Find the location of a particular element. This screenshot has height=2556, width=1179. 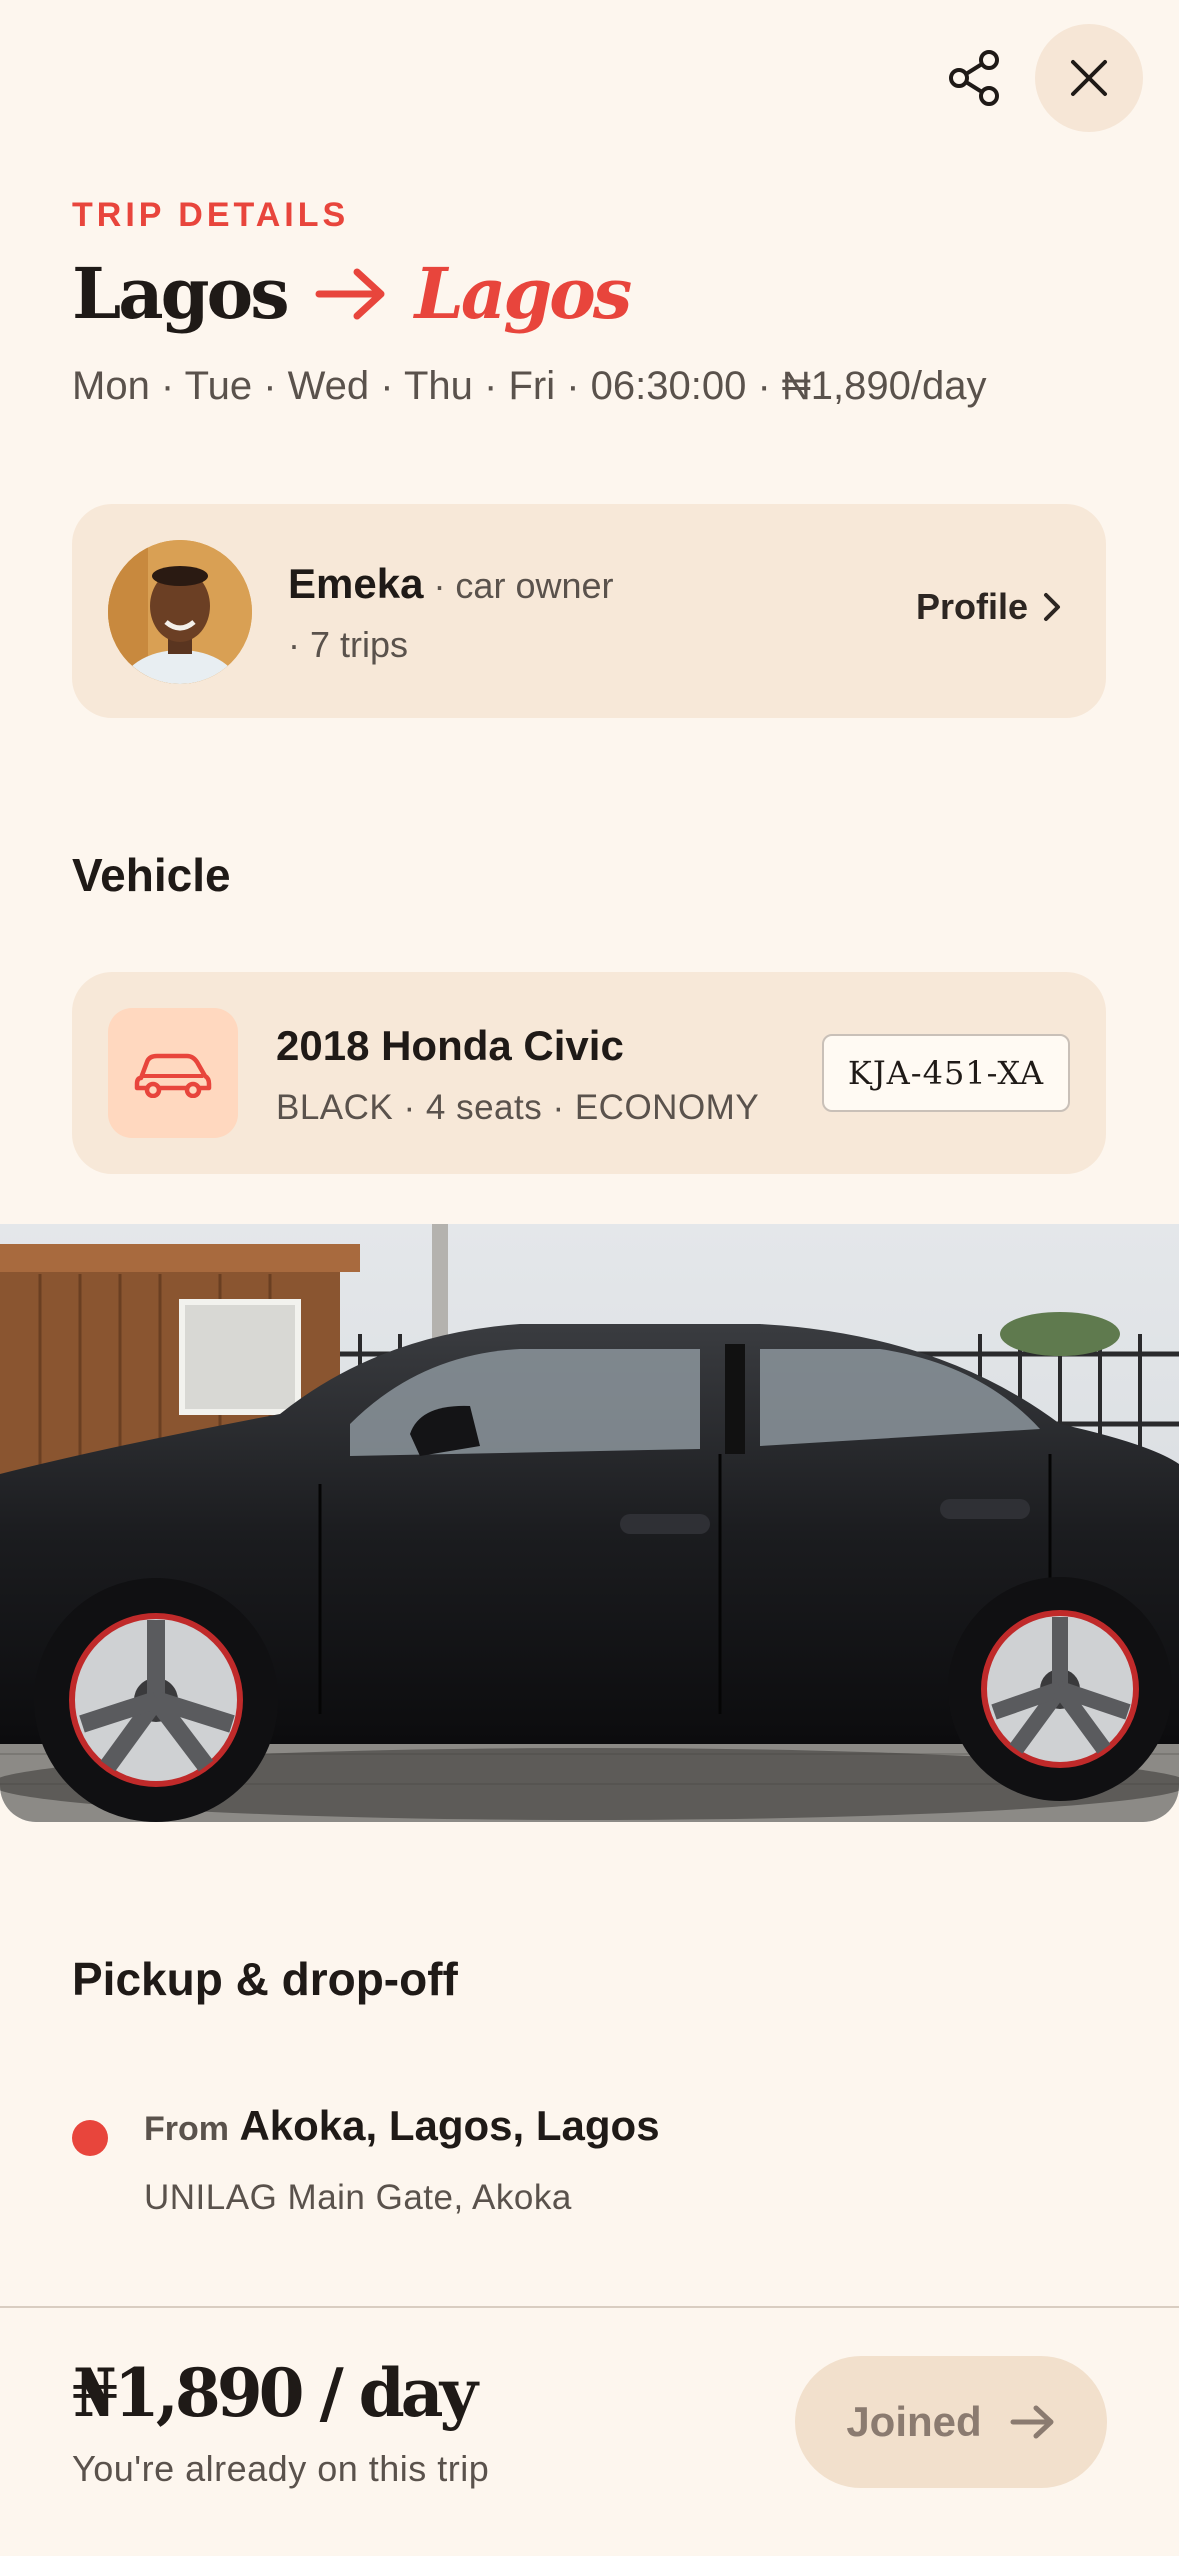

pickup-place: Akoka, Lagos, Lagos is located at coordinates (449, 2125).